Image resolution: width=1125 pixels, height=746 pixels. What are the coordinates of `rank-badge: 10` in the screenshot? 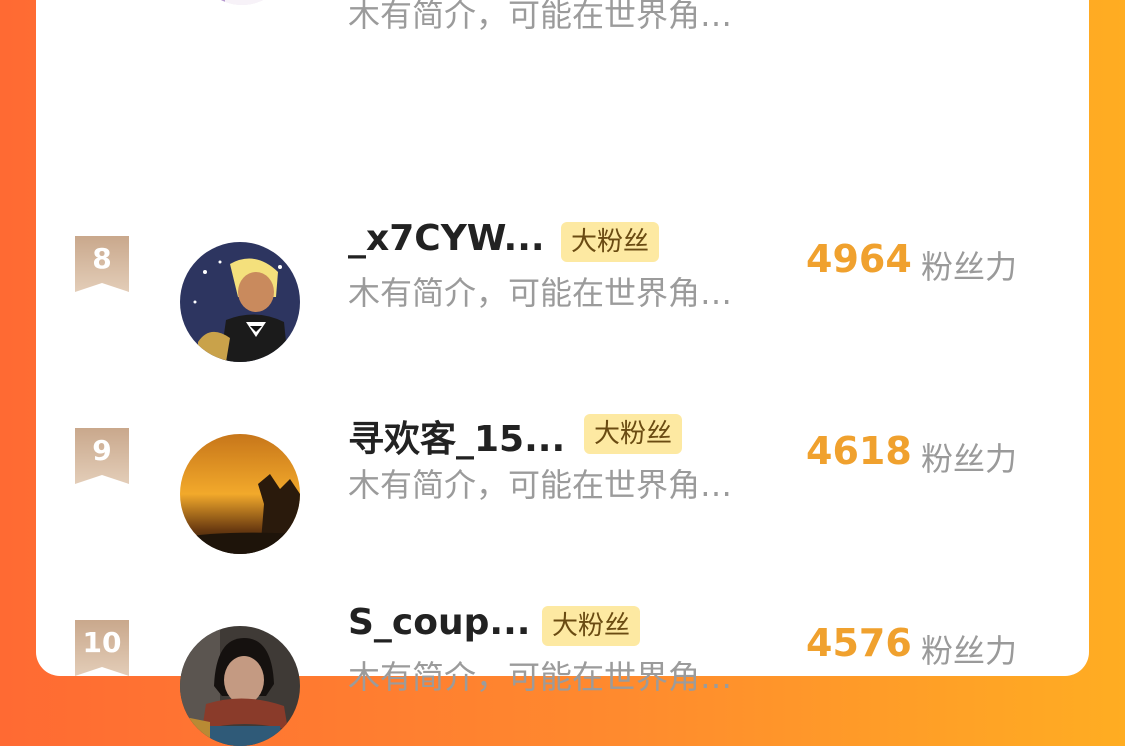 It's located at (102, 648).